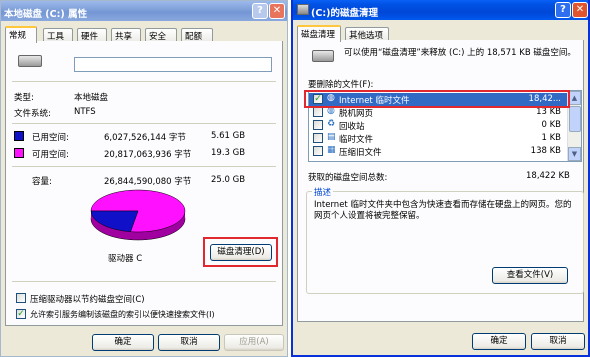 This screenshot has height=357, width=590. I want to click on free-color-swatch, so click(19, 153).